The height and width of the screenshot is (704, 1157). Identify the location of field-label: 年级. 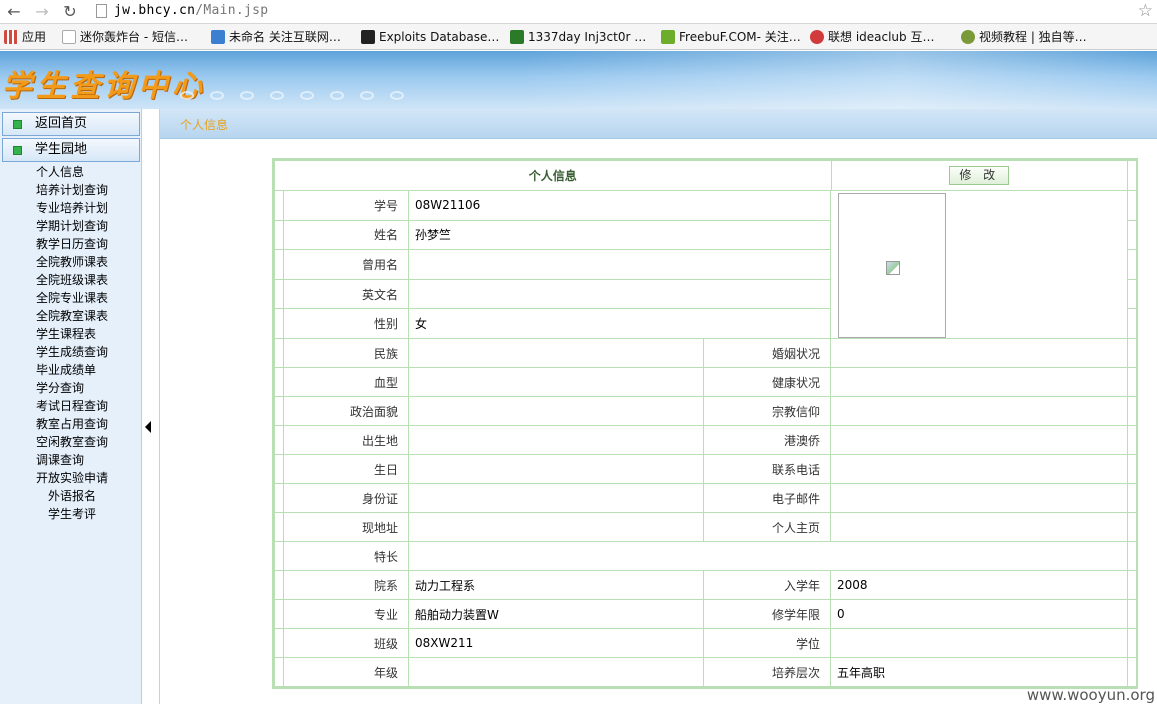
(346, 672).